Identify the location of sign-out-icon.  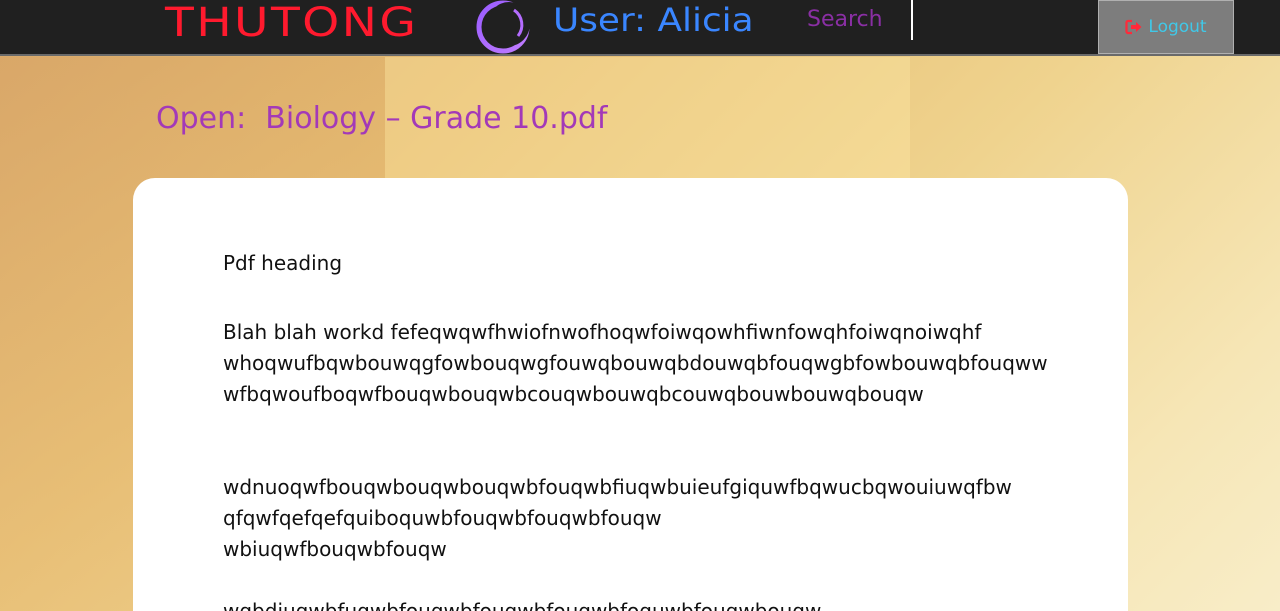
(1133, 27).